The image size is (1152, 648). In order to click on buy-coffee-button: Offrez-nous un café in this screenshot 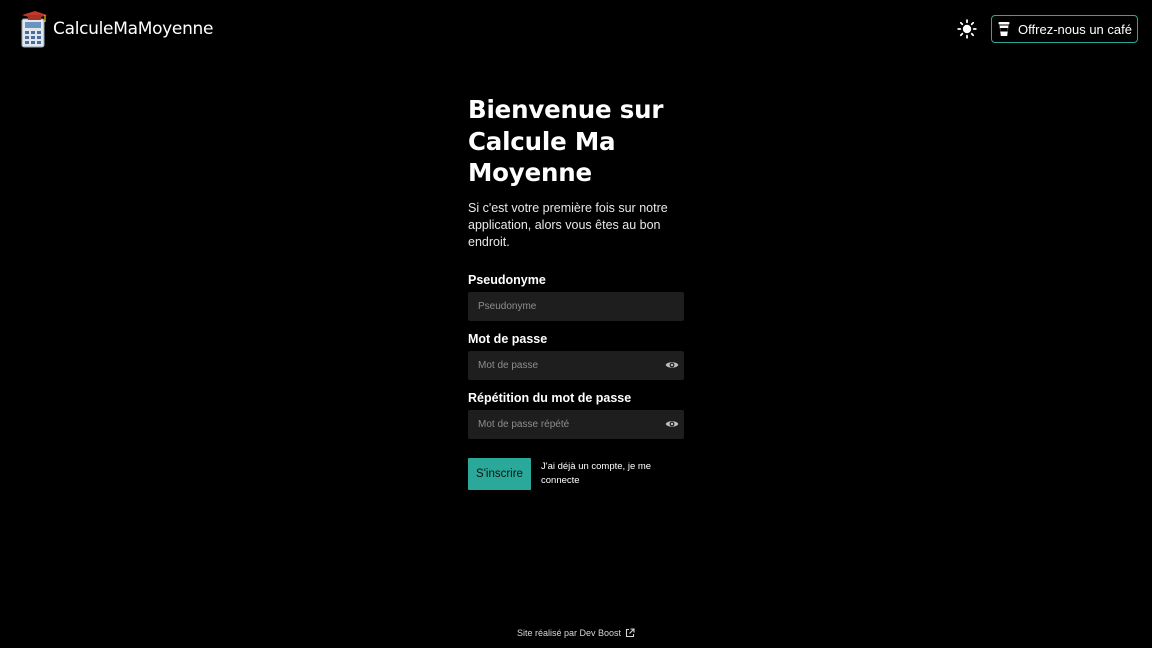, I will do `click(1064, 29)`.